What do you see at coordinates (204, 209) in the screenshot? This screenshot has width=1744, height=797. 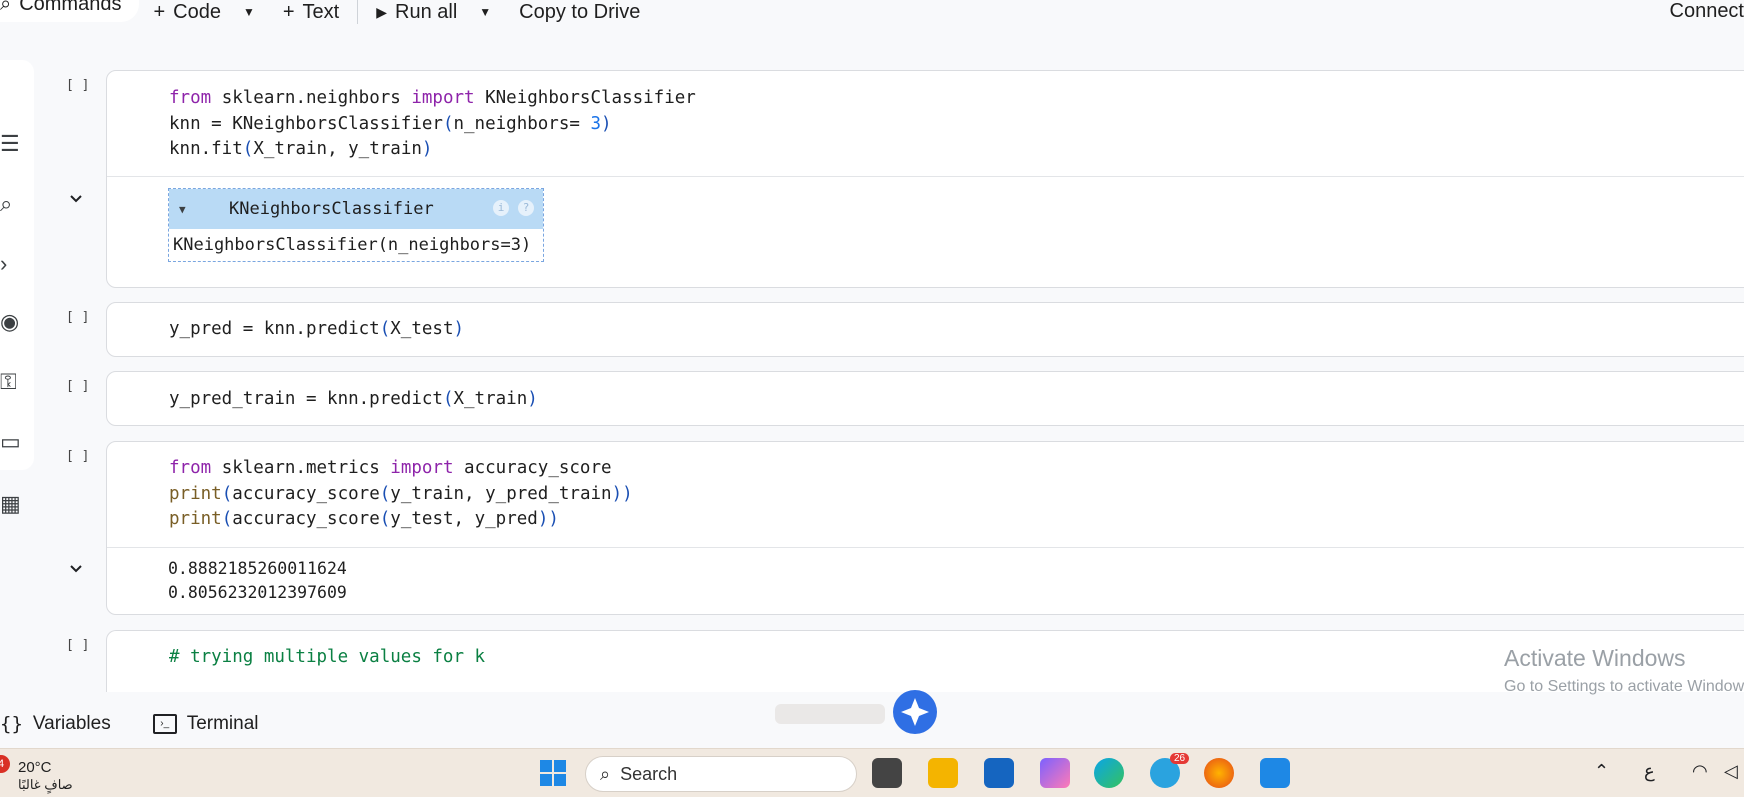 I see `triangle-down-icon: ▼` at bounding box center [204, 209].